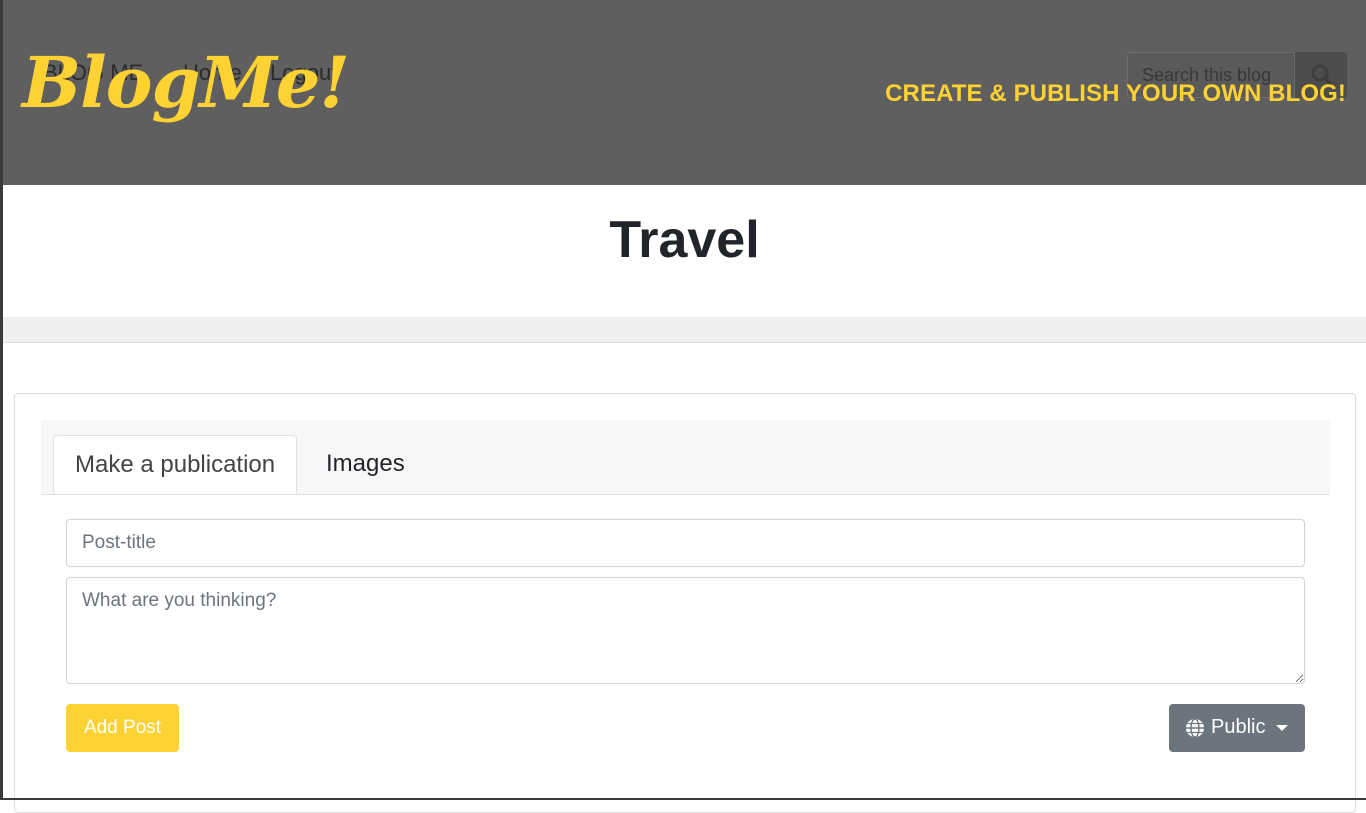  I want to click on visibility-dropdown-button: Public, so click(1237, 728).